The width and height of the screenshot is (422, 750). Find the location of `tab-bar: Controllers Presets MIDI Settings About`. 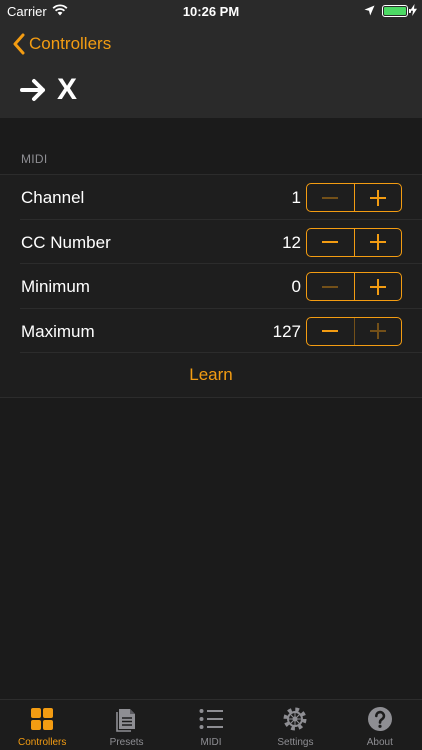

tab-bar: Controllers Presets MIDI Settings About is located at coordinates (211, 724).